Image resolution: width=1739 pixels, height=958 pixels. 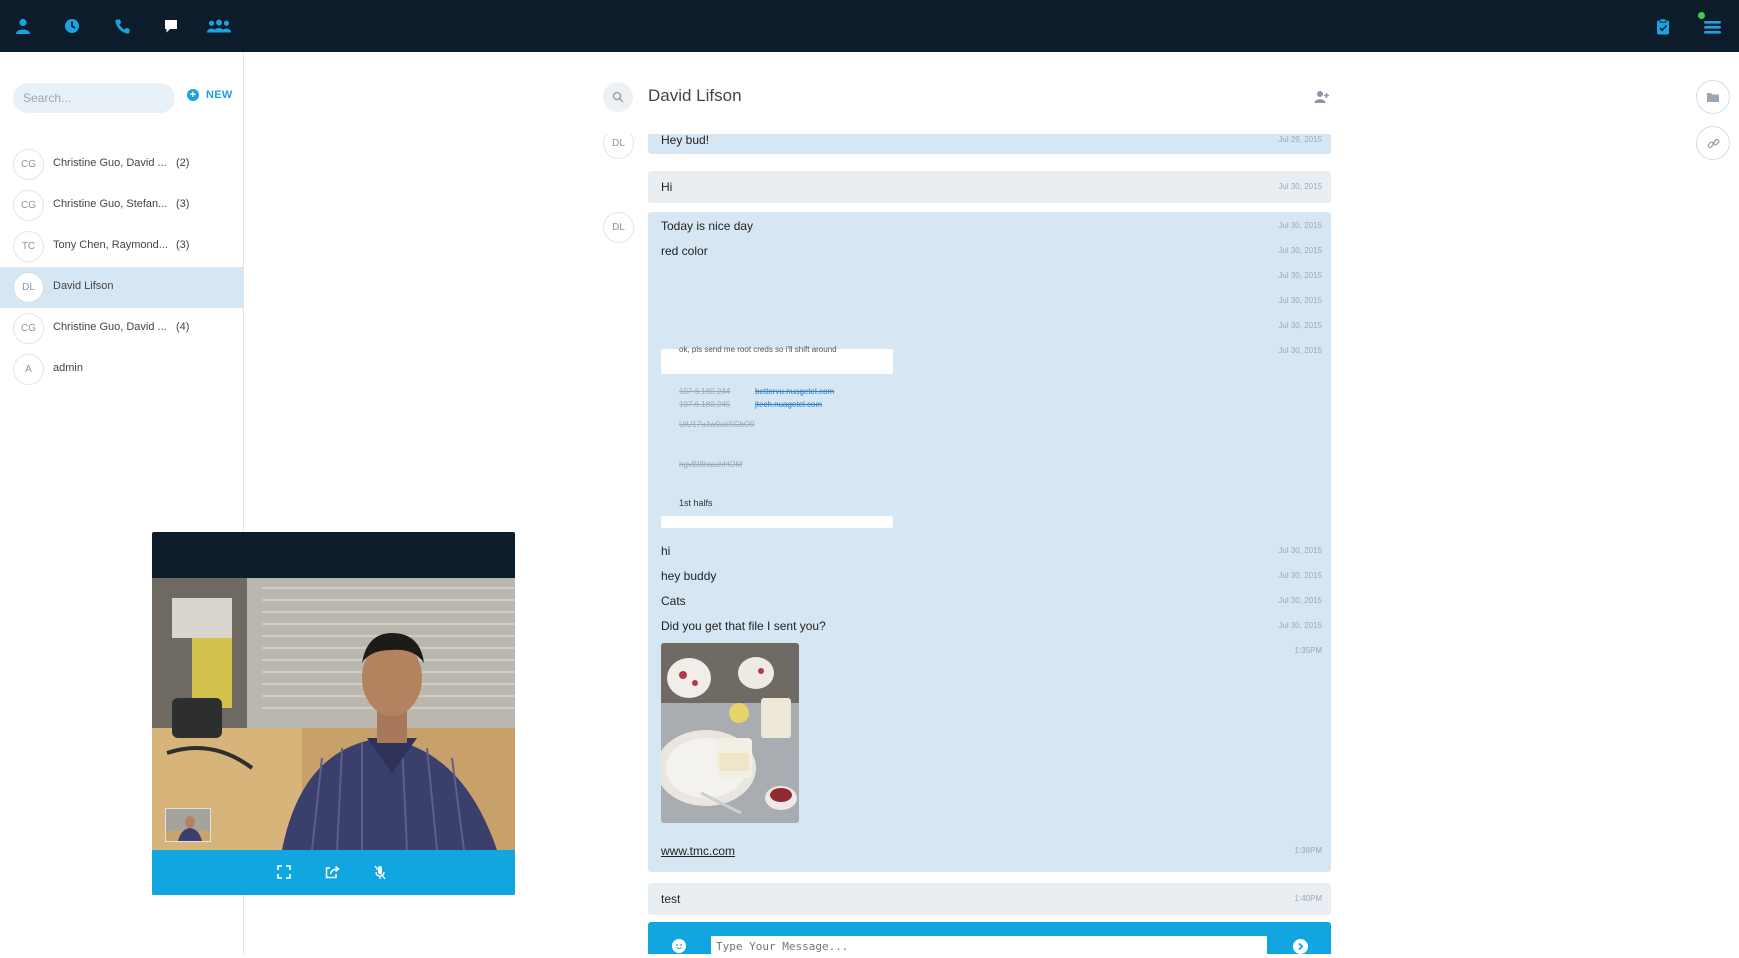 I want to click on top-navigation-bar, so click(x=869, y=26).